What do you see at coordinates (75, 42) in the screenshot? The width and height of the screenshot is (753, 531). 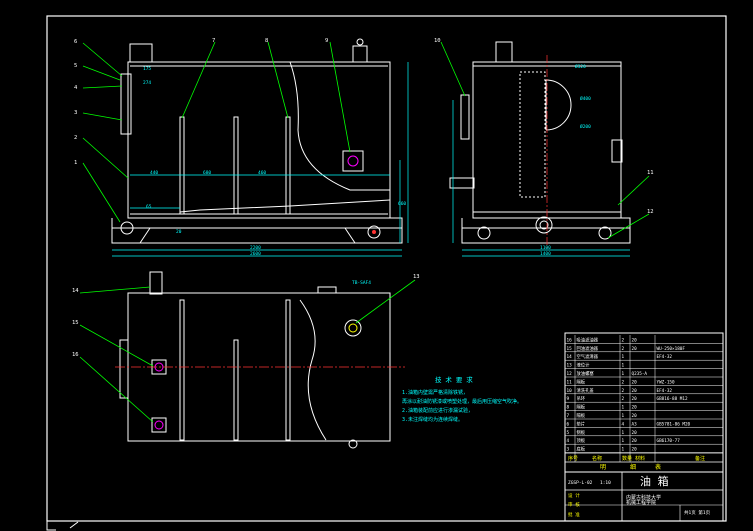 I see `callout-6: 6` at bounding box center [75, 42].